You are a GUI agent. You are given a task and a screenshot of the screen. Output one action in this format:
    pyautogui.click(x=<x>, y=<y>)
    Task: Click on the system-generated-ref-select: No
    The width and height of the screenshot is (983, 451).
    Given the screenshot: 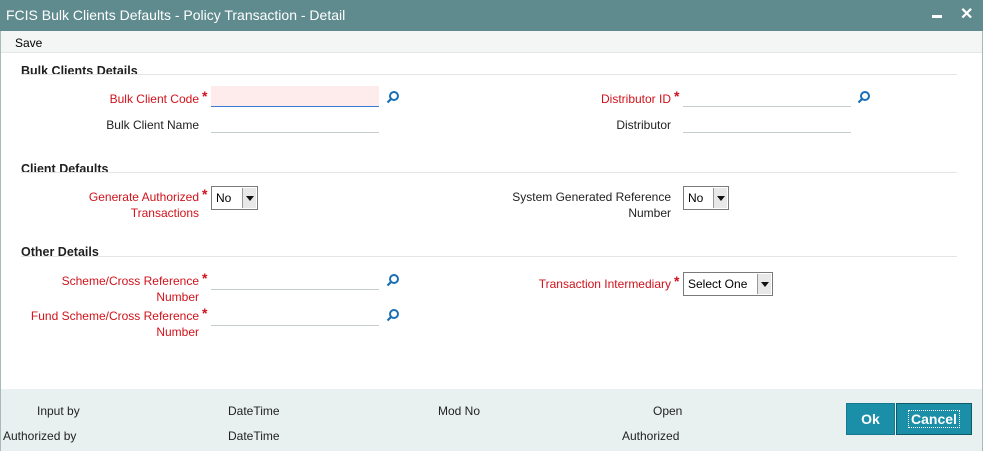 What is the action you would take?
    pyautogui.click(x=706, y=198)
    